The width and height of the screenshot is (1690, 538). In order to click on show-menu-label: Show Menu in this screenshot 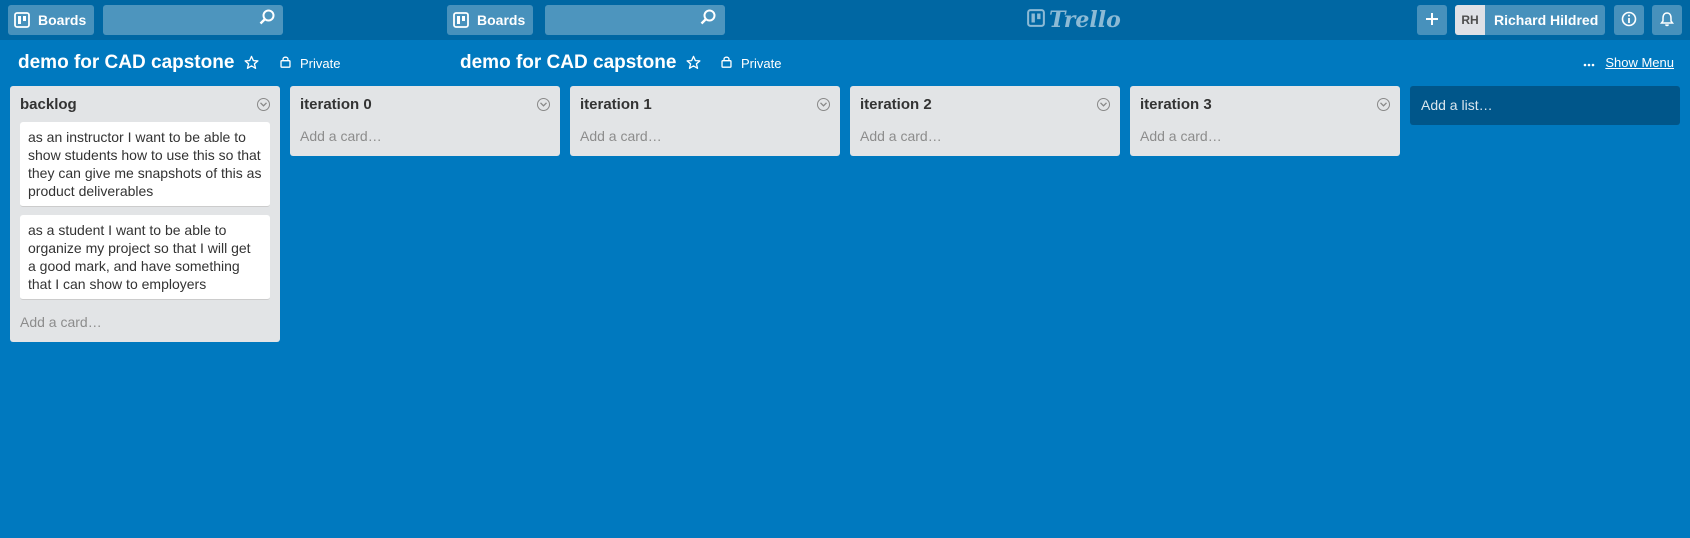, I will do `click(1639, 62)`.